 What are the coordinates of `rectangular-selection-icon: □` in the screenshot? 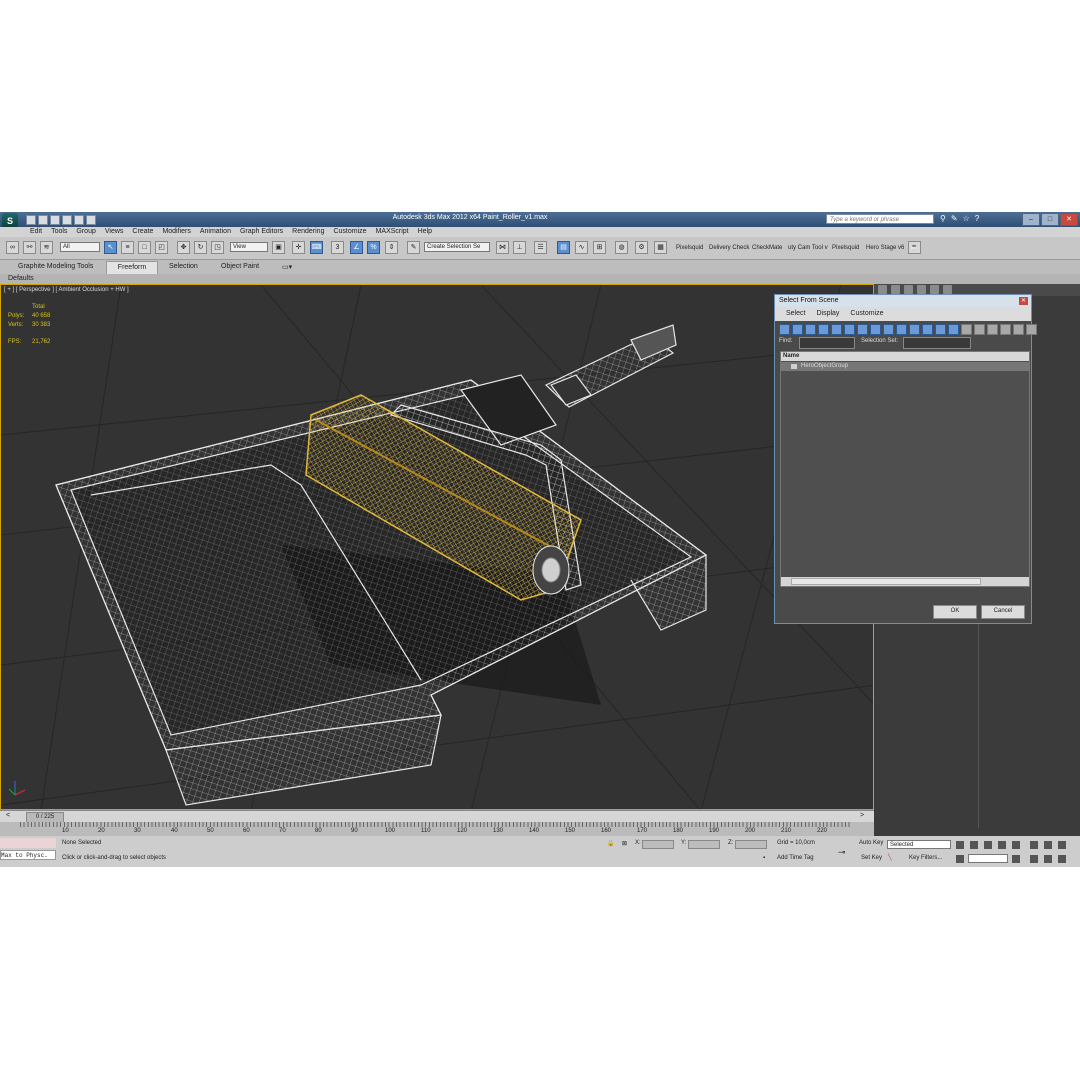 It's located at (144, 247).